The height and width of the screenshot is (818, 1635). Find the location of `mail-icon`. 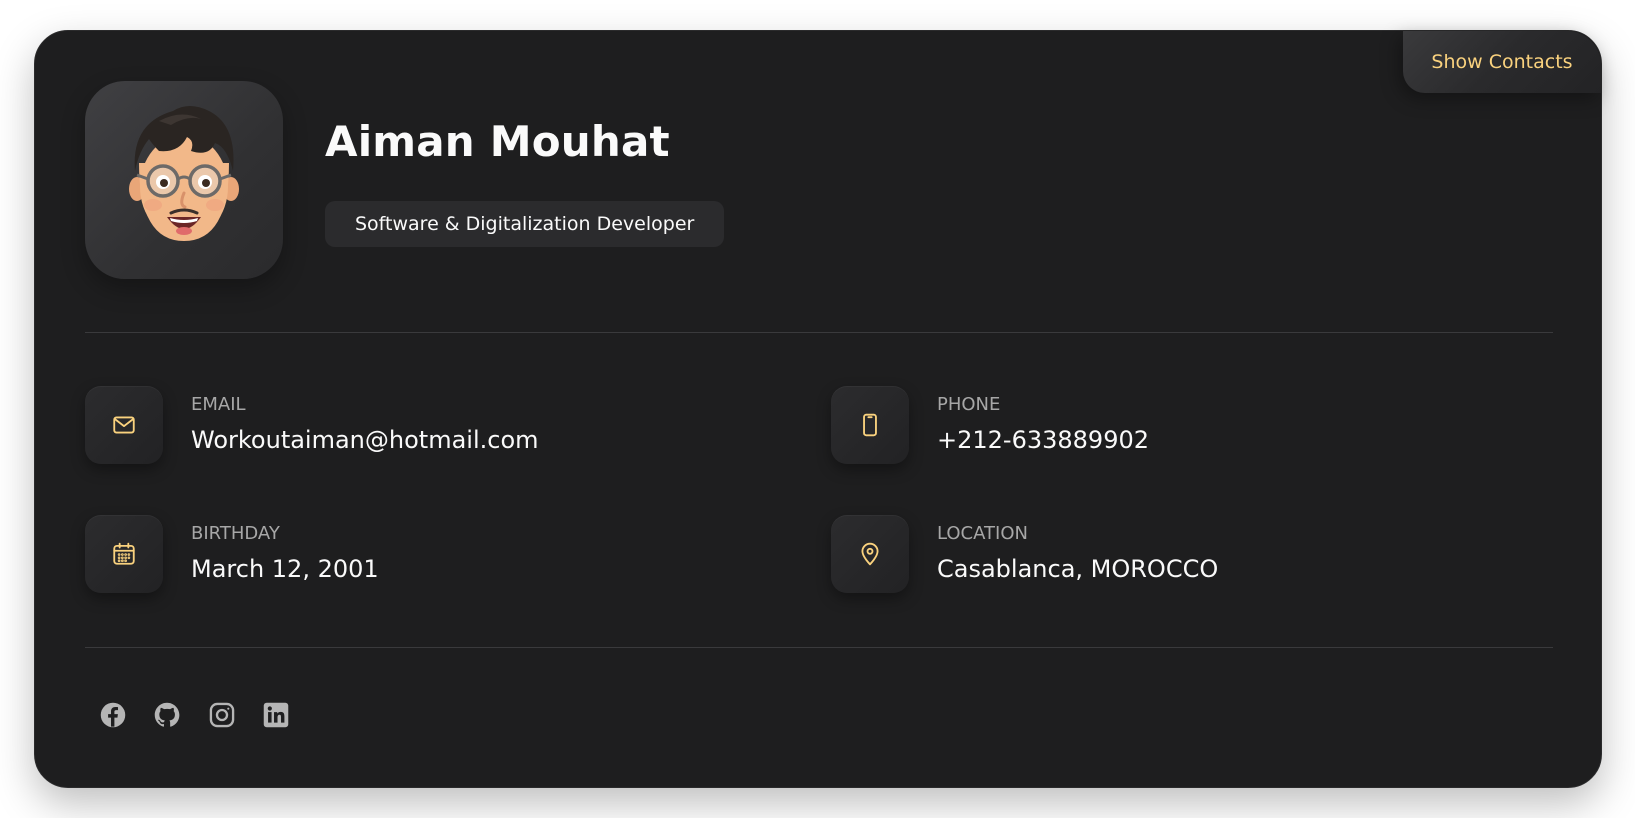

mail-icon is located at coordinates (124, 425).